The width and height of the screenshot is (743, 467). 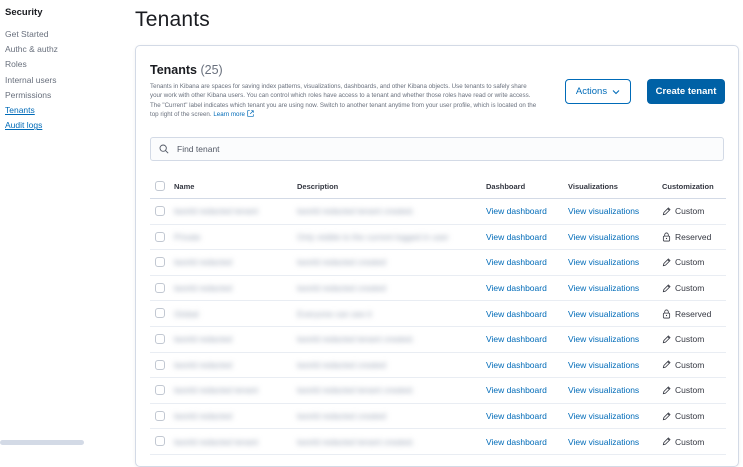 I want to click on sidebar-item-roles: Roles, so click(x=31, y=64).